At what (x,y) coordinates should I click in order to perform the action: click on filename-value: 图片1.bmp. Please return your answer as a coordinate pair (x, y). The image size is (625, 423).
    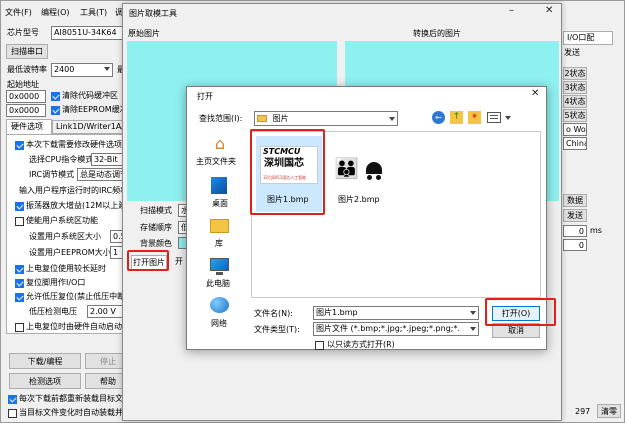
    Looking at the image, I should click on (337, 312).